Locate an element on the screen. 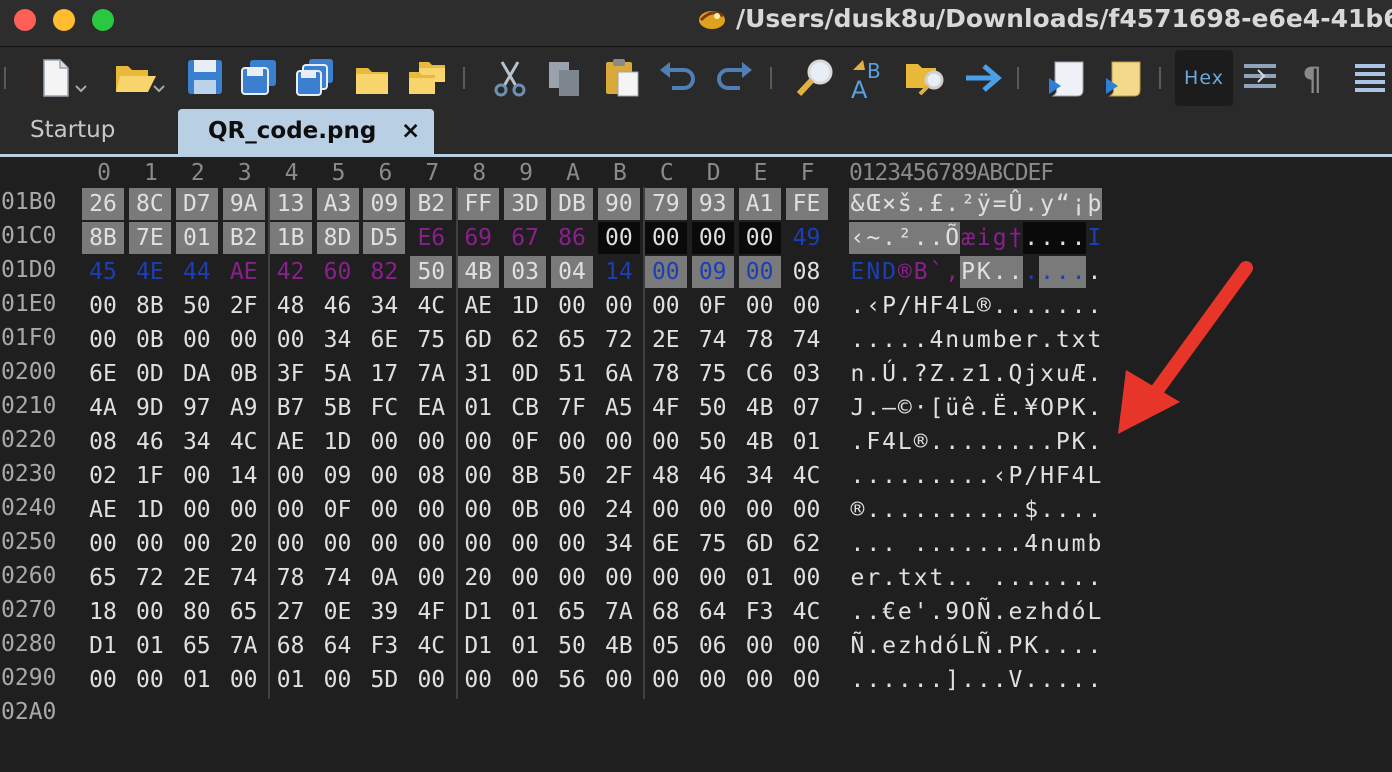 The image size is (1392, 772). ascii-char: r is located at coordinates (873, 578).